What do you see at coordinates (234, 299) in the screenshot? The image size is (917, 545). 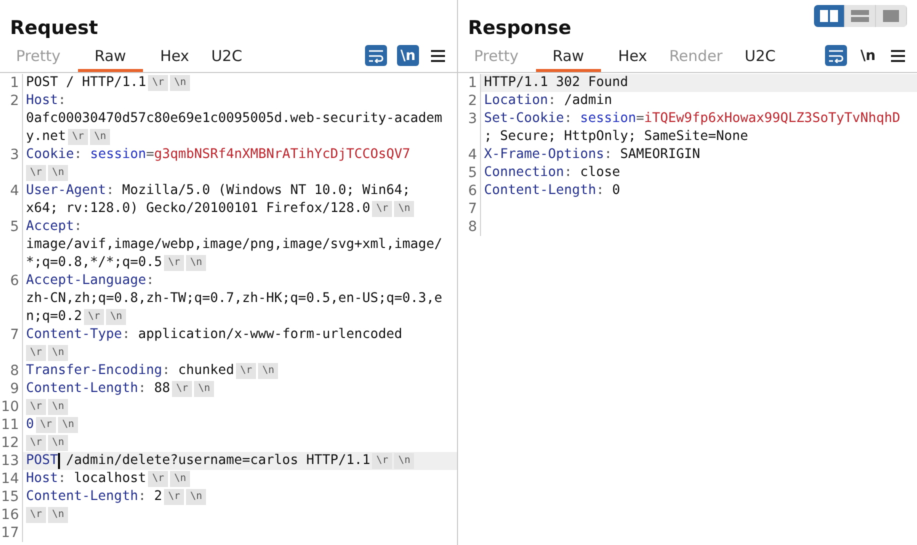 I see `code-text: zh-CN,zh;q=0.8,zh-TW;q=0.7,zh-HK;q=0.5,en-US;q=0.3,e` at bounding box center [234, 299].